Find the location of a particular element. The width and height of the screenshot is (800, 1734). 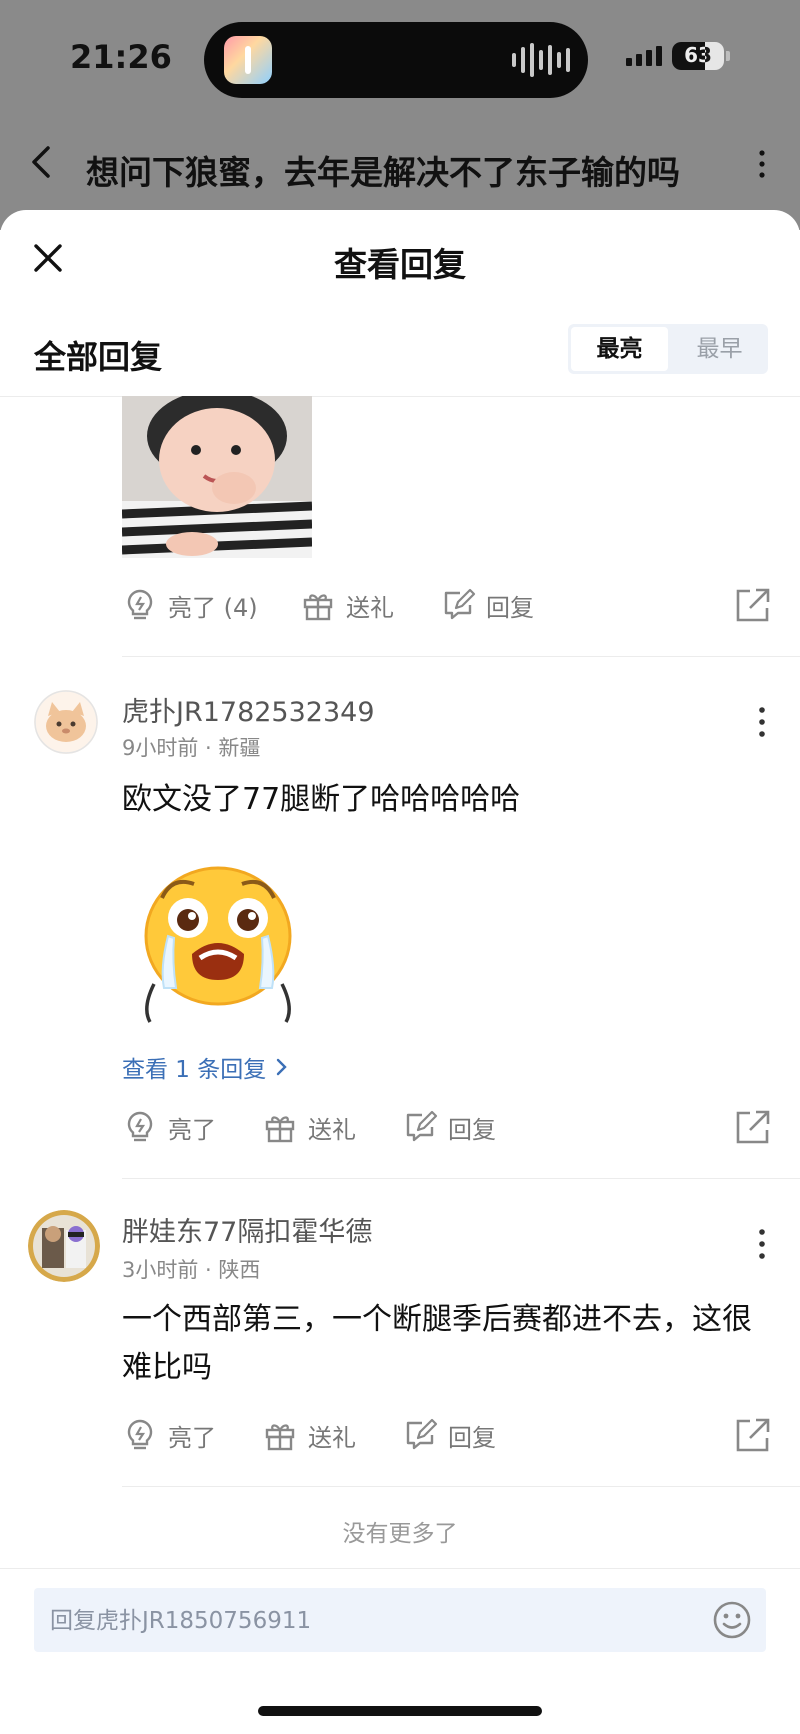

crying-emoji-sticker is located at coordinates (218, 944).